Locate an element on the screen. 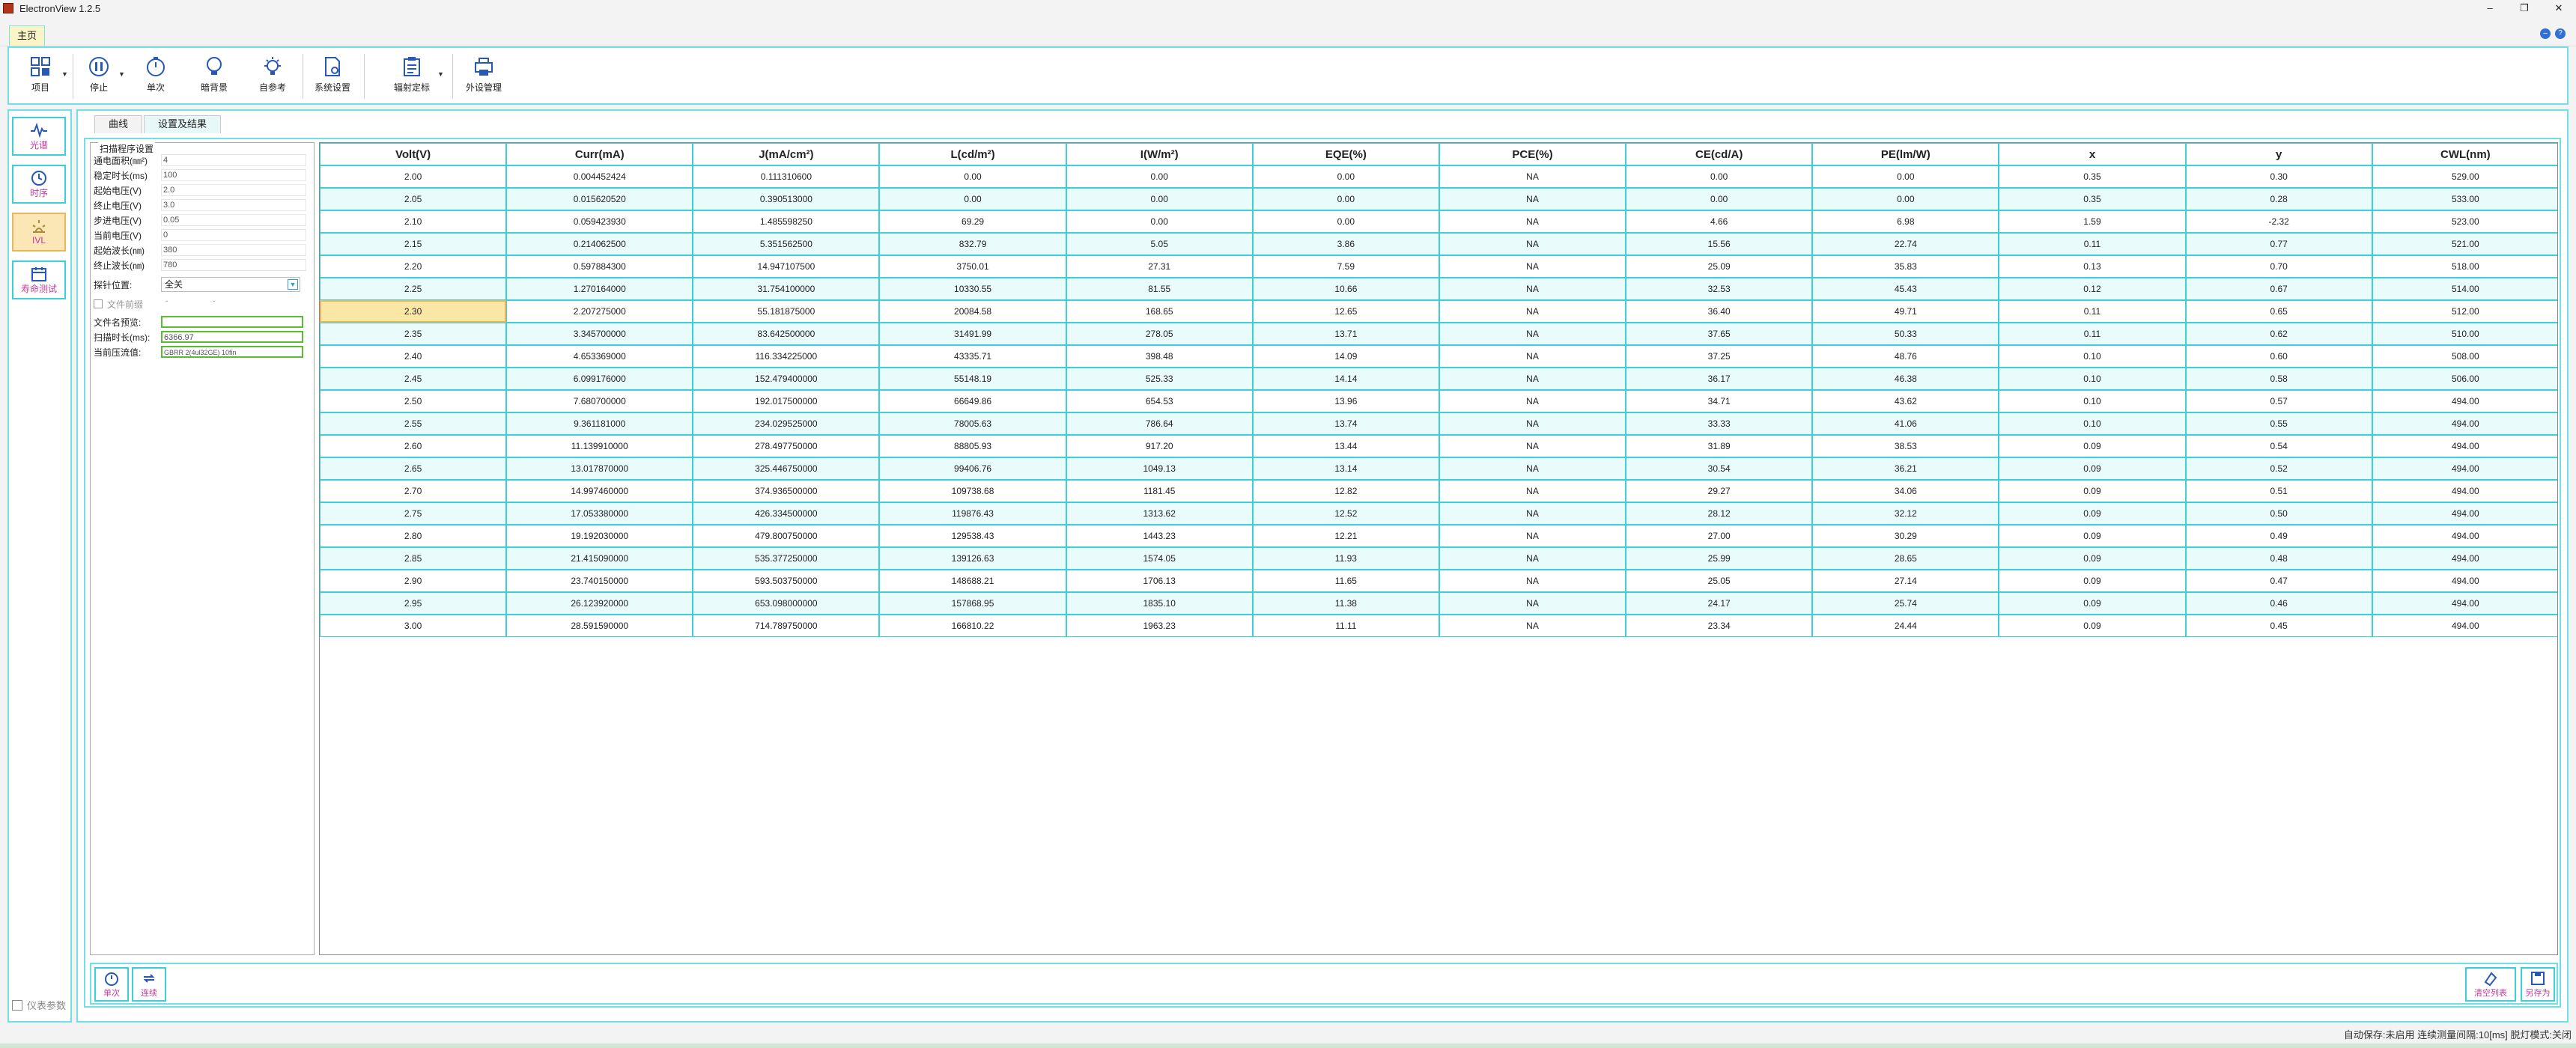 The image size is (2576, 1048). table-cell: 9.361181000 is located at coordinates (599, 423).